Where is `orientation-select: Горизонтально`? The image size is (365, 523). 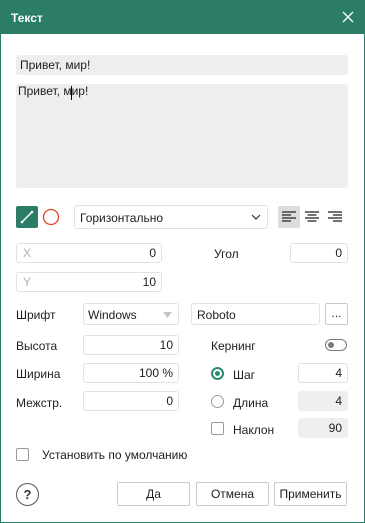
orientation-select: Горизонтально is located at coordinates (171, 217).